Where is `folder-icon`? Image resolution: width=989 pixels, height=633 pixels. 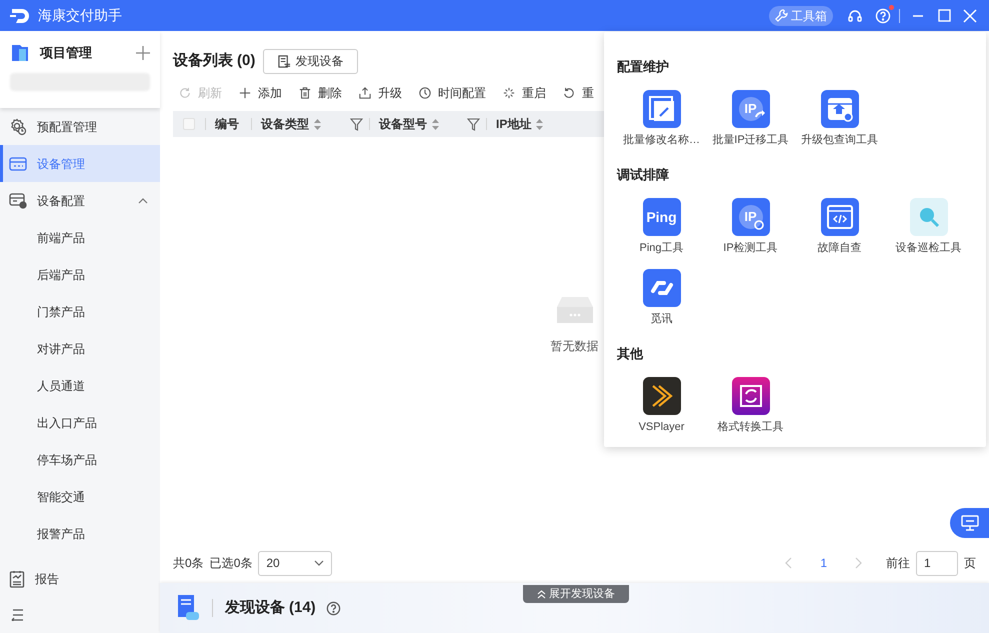 folder-icon is located at coordinates (20, 53).